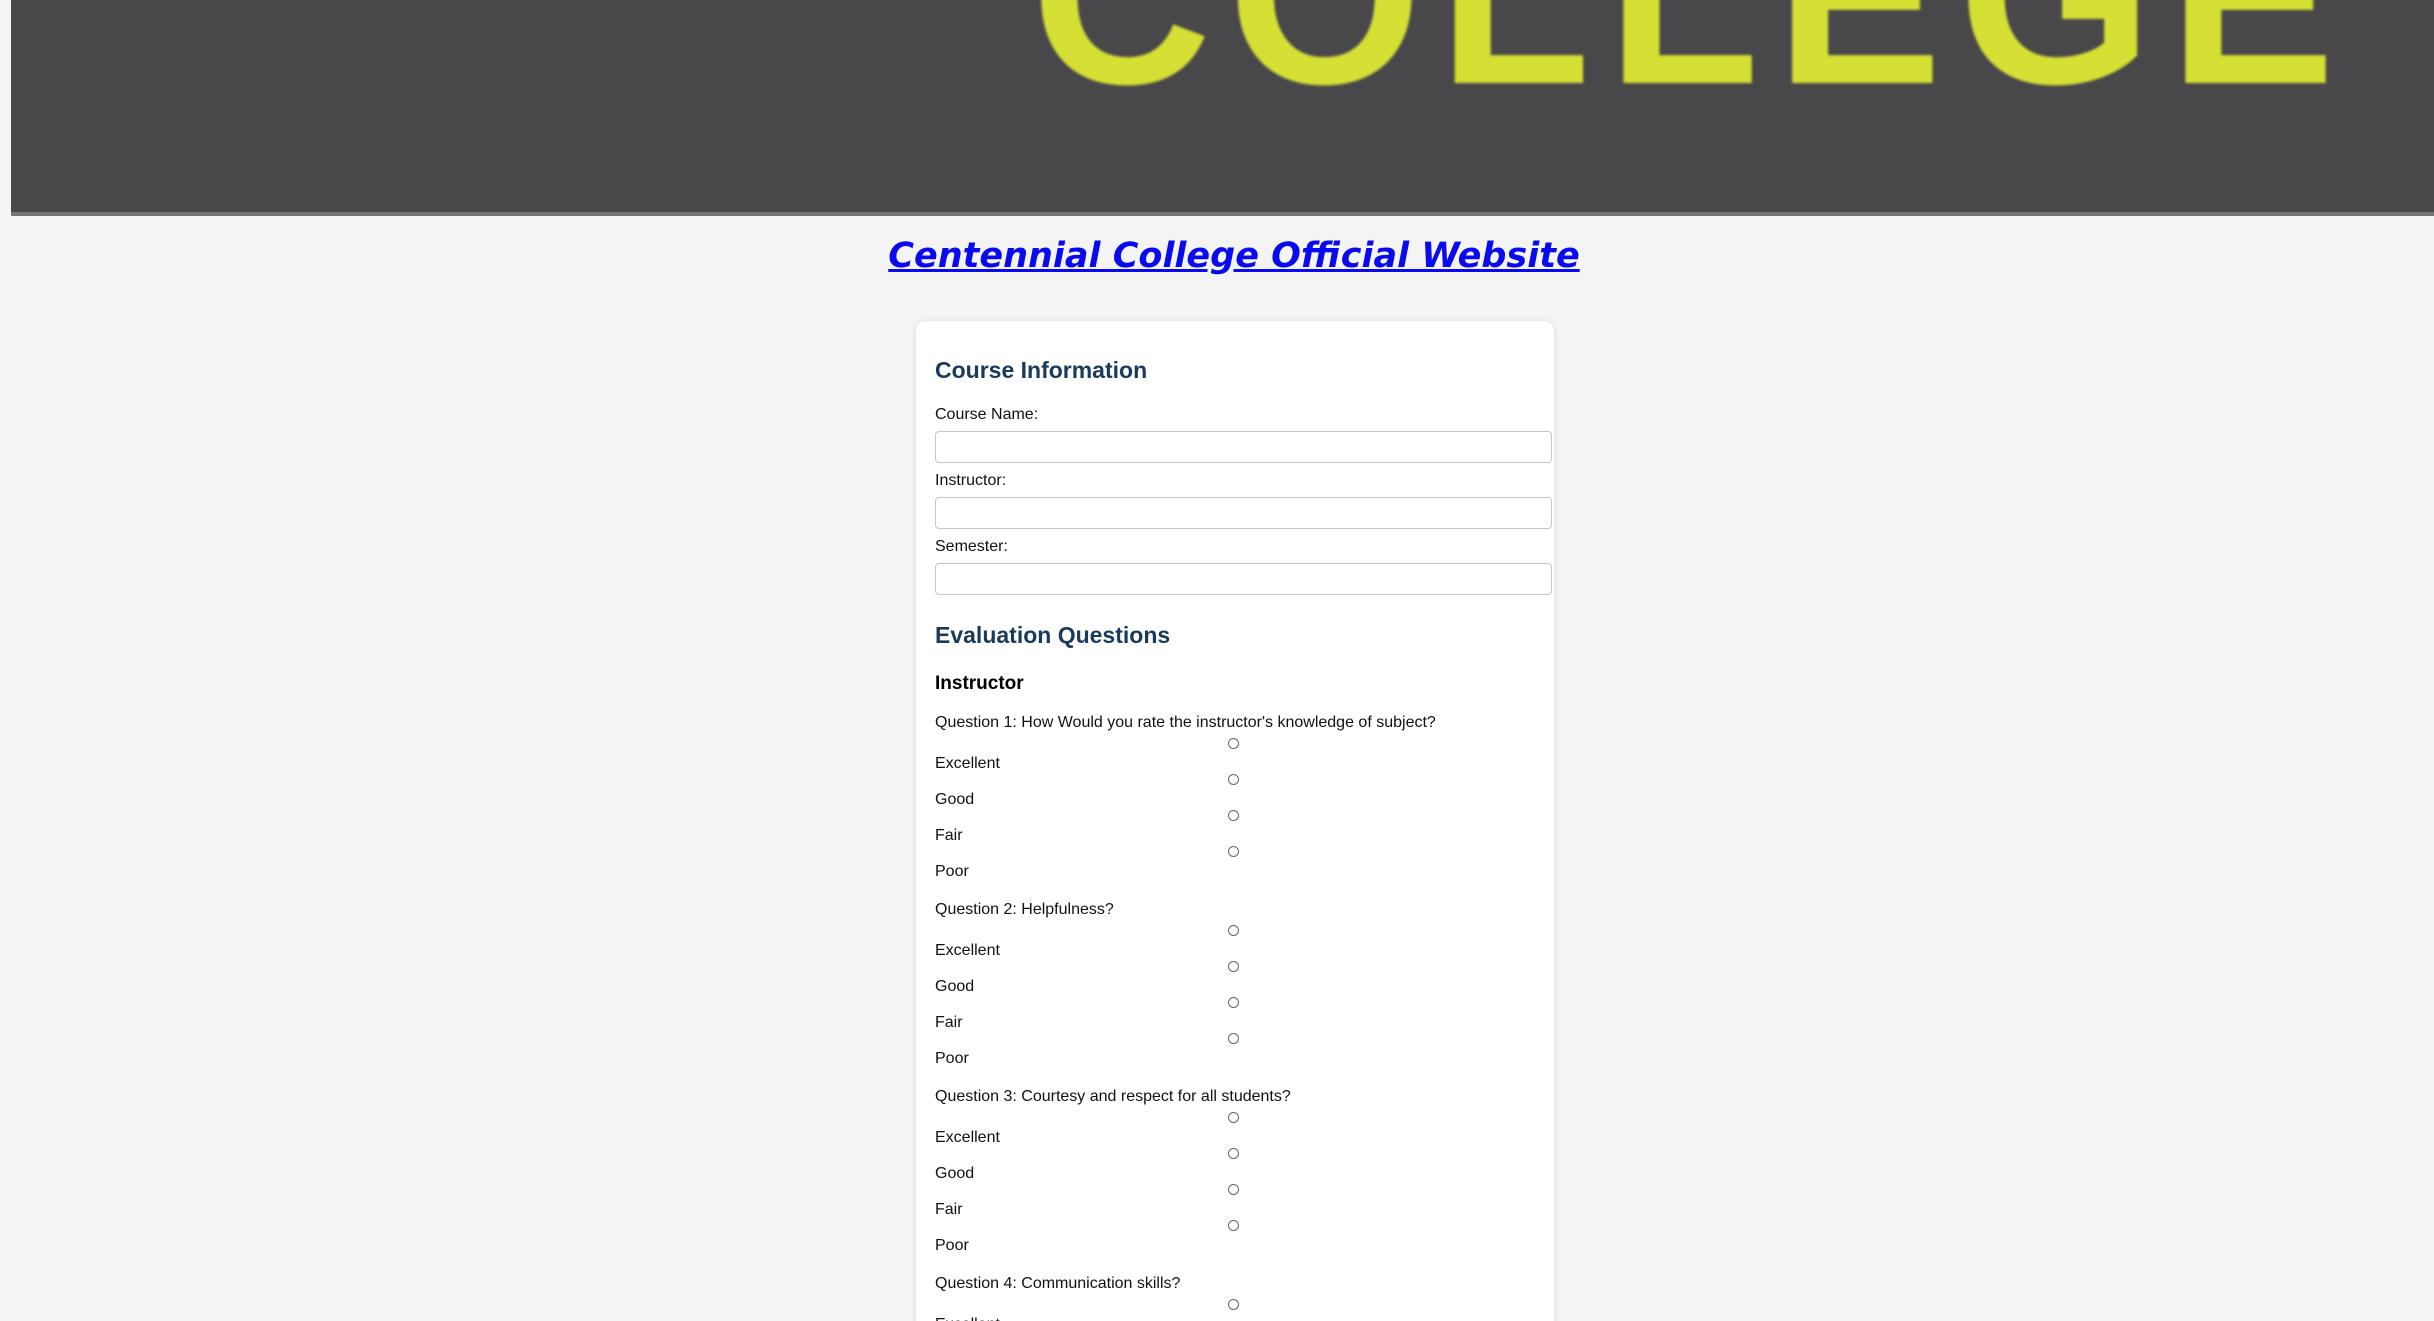  Describe the element at coordinates (1233, 743) in the screenshot. I see `q1-excellent-radio` at that location.